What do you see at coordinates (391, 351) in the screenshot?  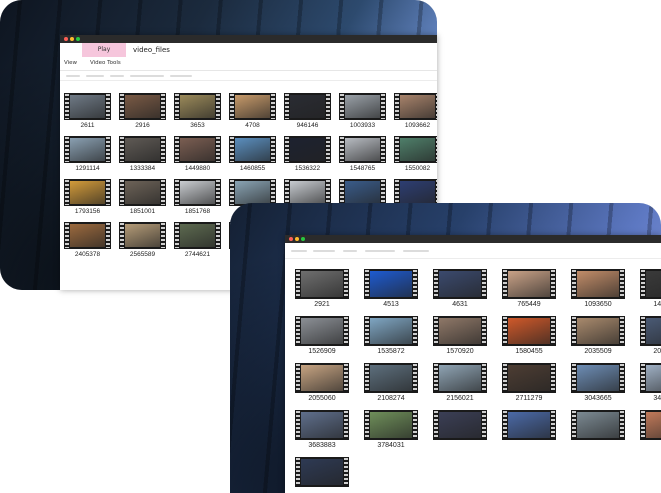 I see `file-name-label: 1535872` at bounding box center [391, 351].